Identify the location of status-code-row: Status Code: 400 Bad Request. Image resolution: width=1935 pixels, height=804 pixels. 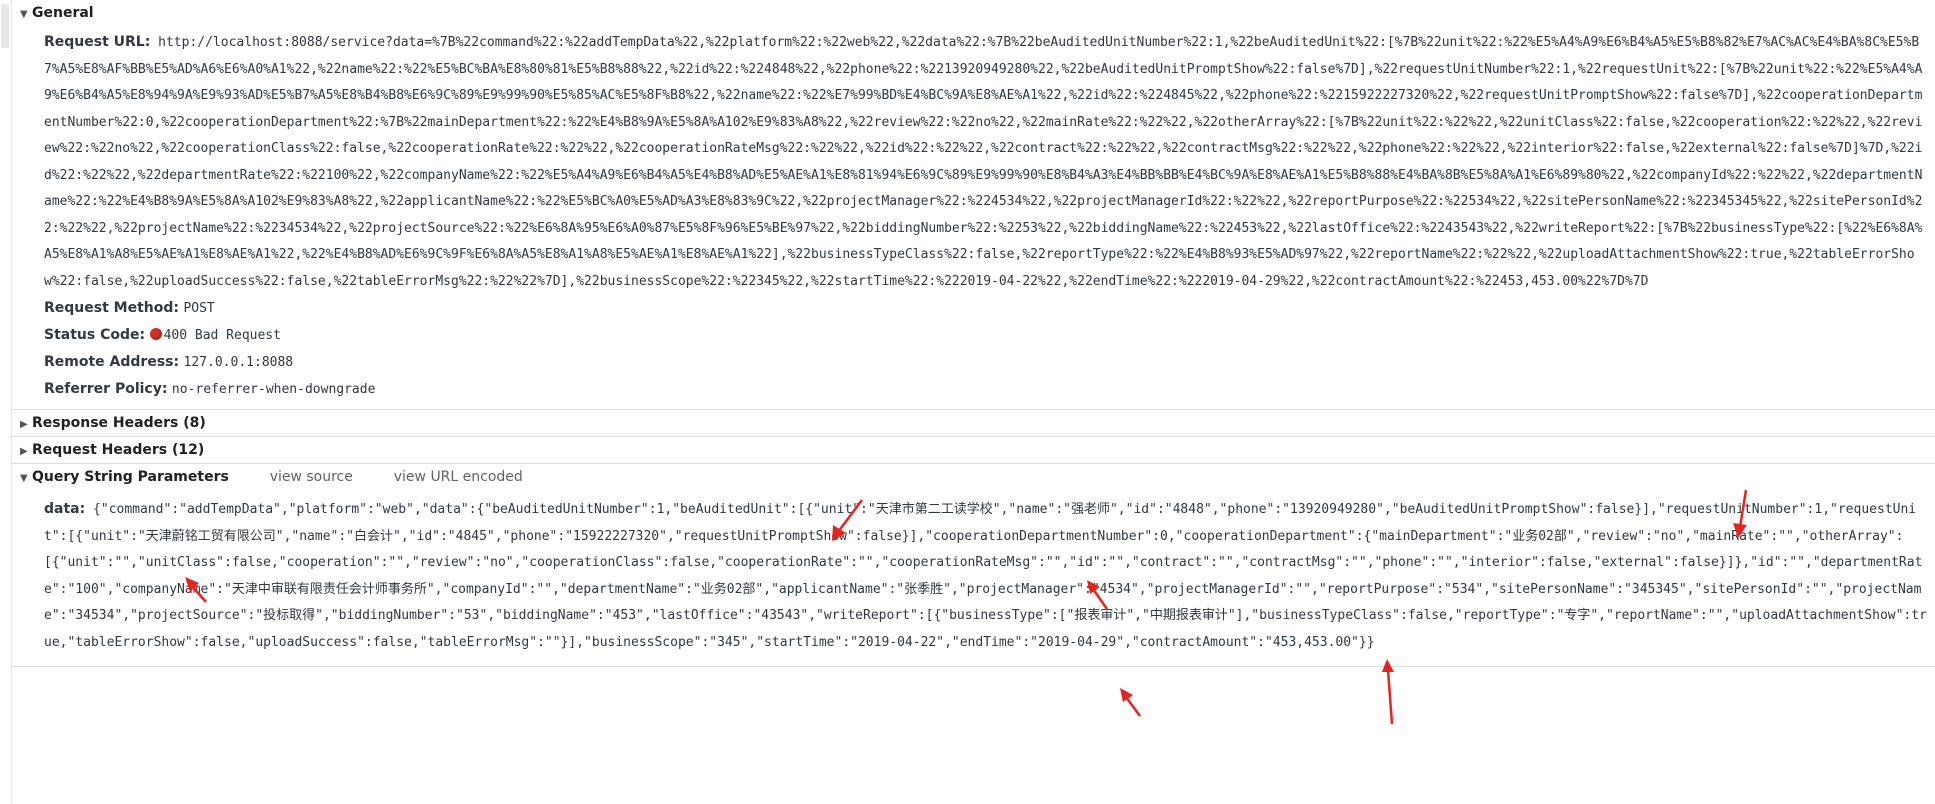
(989, 335).